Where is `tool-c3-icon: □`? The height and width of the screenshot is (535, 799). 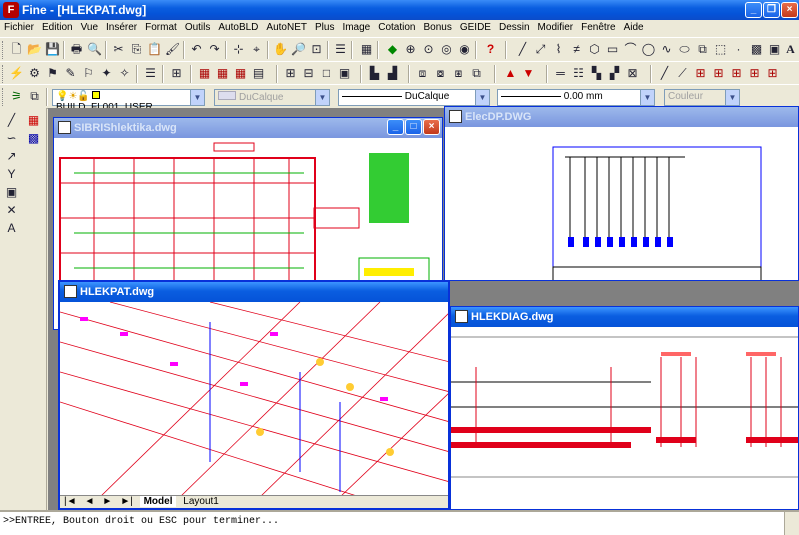
tool-c3-icon: □ is located at coordinates (326, 73).